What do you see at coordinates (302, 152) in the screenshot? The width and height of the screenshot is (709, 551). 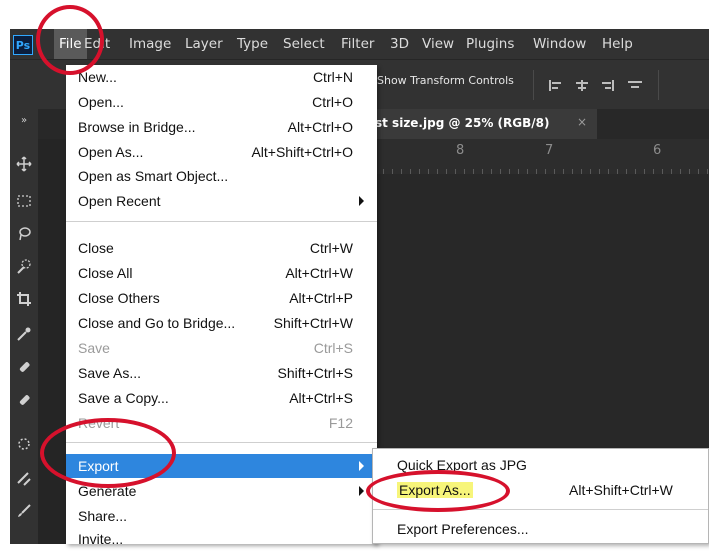 I see `menu-item-shortcut: Alt+Shift+Ctrl+O` at bounding box center [302, 152].